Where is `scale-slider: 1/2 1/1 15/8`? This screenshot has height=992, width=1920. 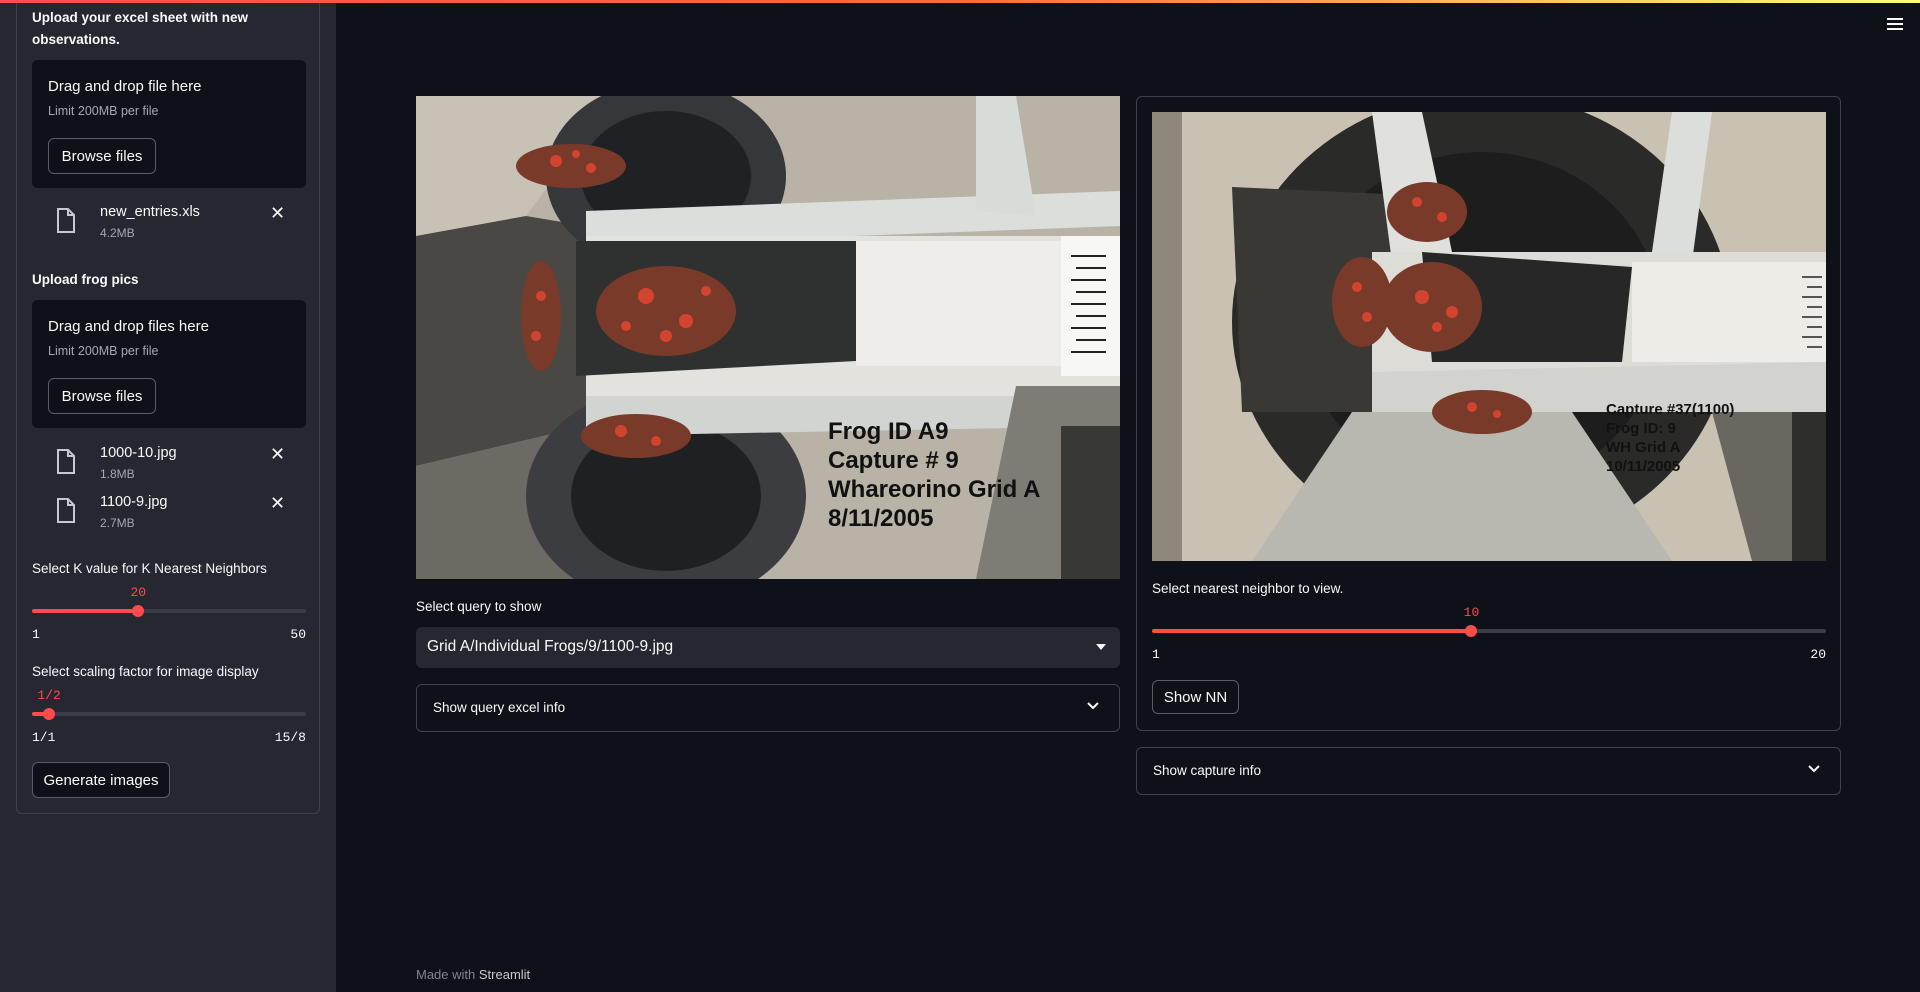
scale-slider: 1/2 1/1 15/8 is located at coordinates (169, 716).